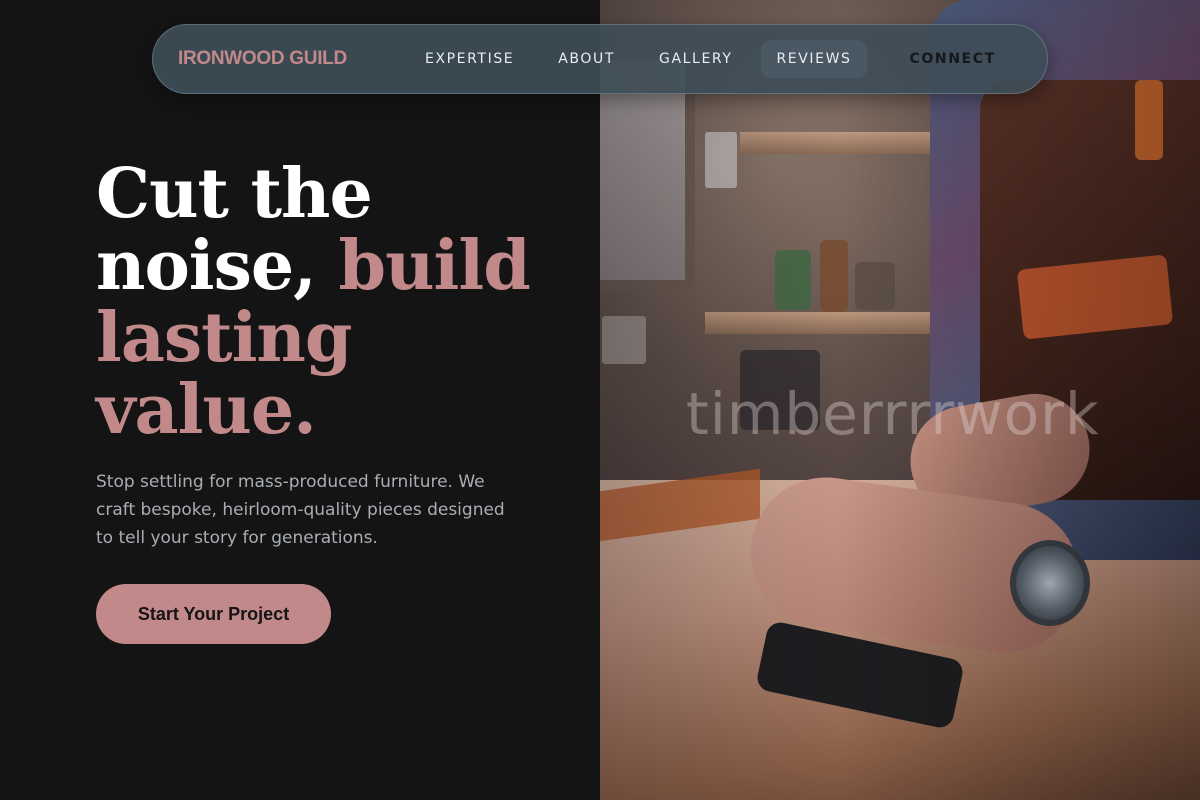  Describe the element at coordinates (206, 266) in the screenshot. I see `hero-title-line2a: noise,` at that location.